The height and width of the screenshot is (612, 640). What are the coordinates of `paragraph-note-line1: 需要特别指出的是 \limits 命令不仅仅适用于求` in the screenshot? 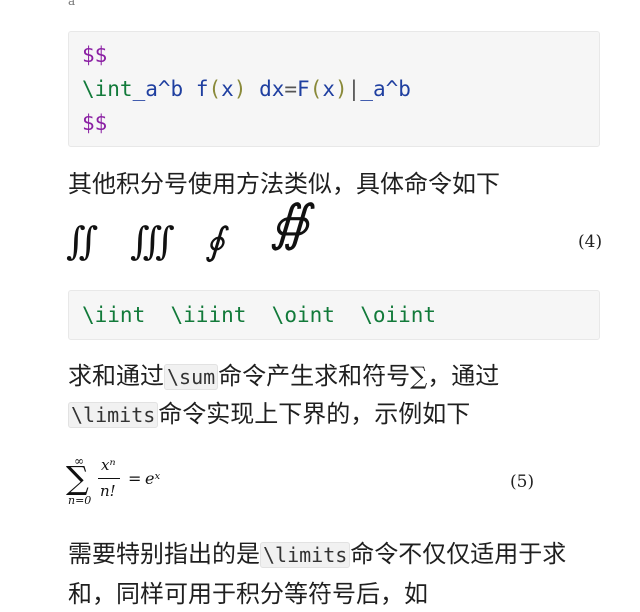 It's located at (338, 554).